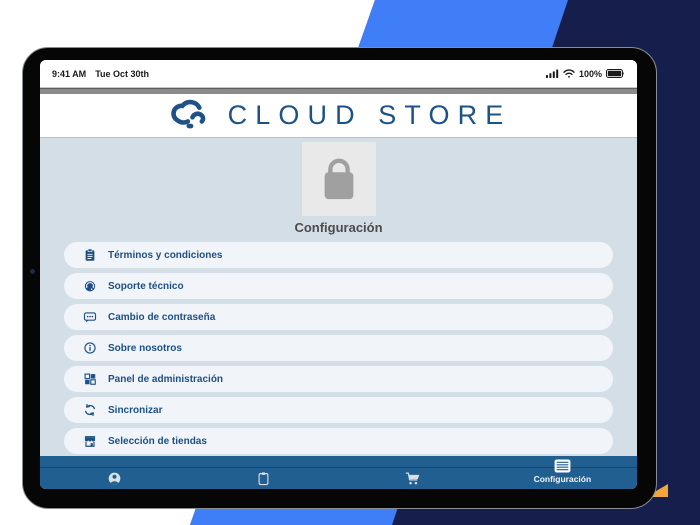 The image size is (700, 525). I want to click on tab-settings: Configuración, so click(562, 472).